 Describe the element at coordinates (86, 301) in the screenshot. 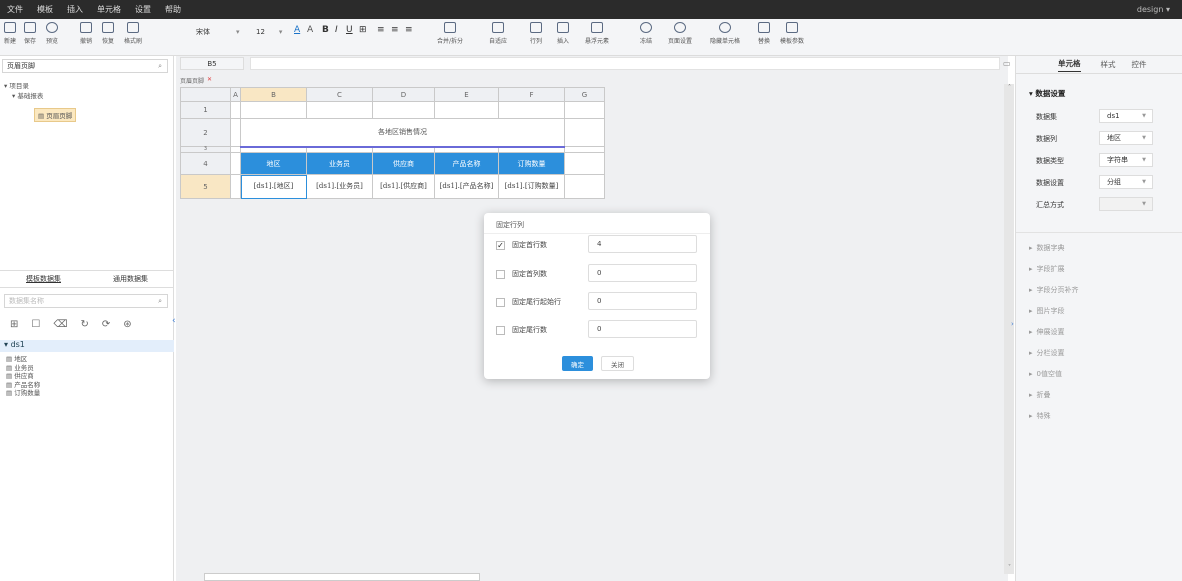

I see `dataset-search-input: 数据集名称 ⌕` at that location.